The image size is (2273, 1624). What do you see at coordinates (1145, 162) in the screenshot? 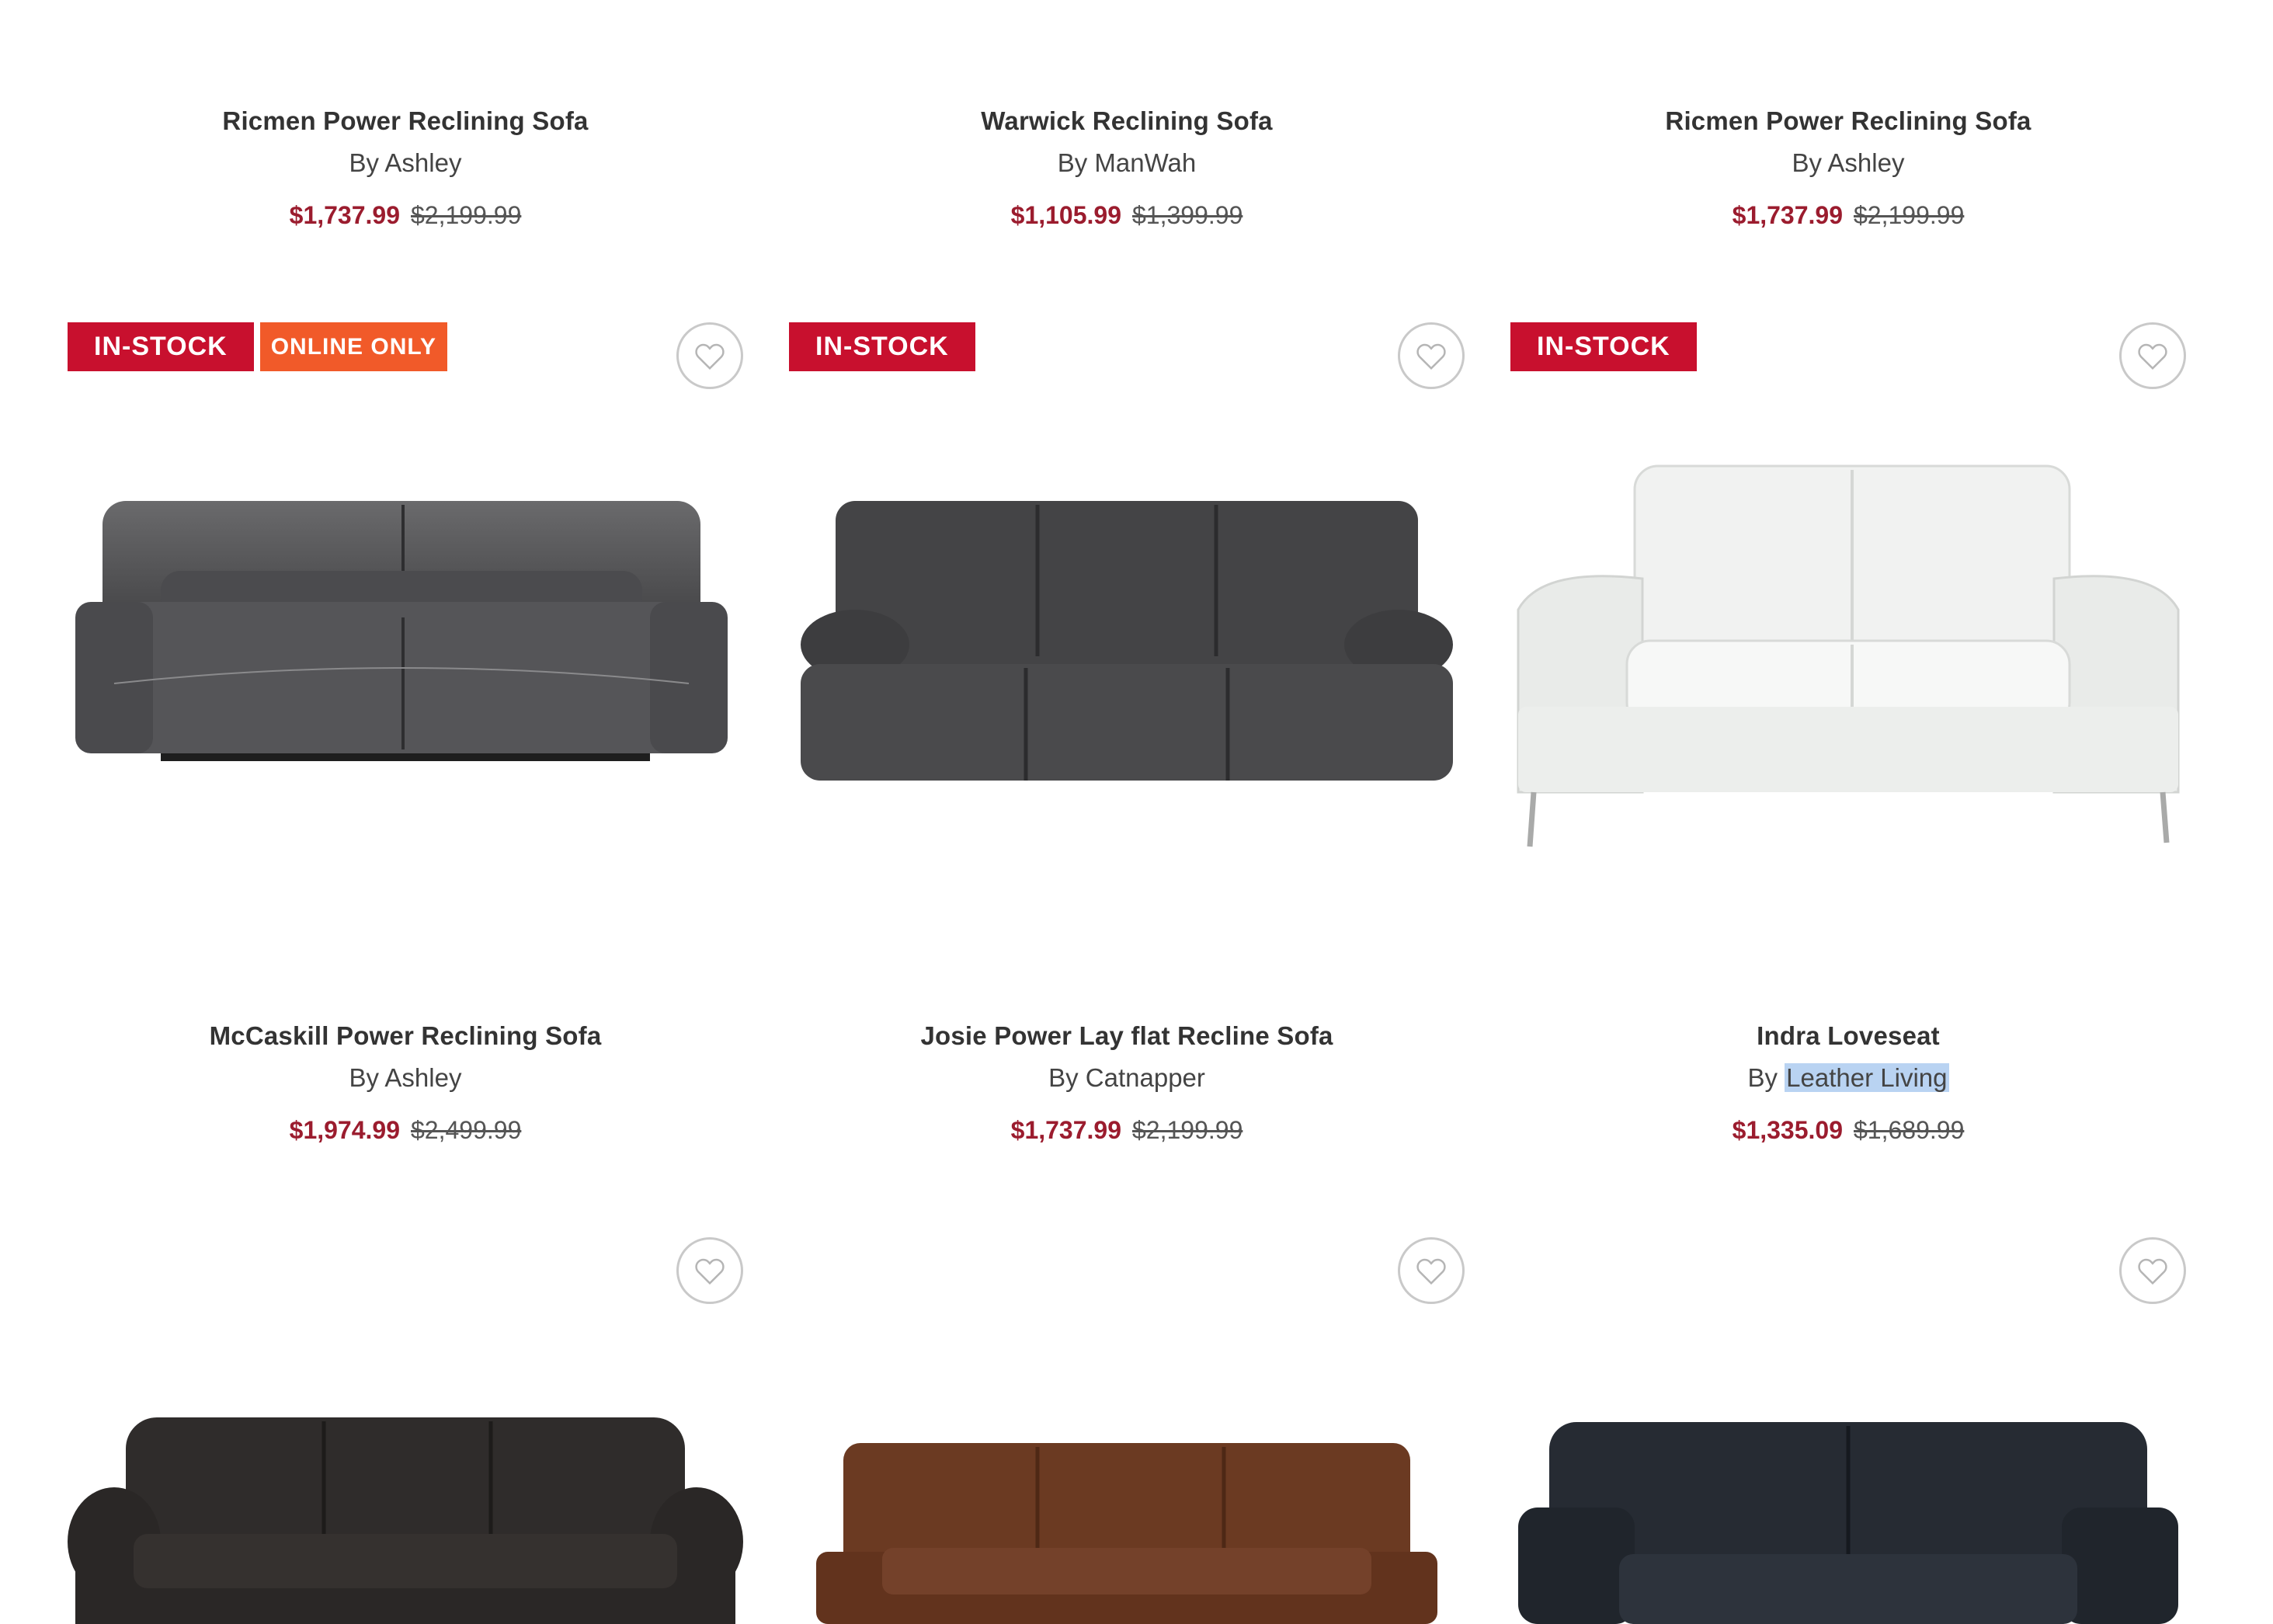
I see `brand-link: ManWah` at bounding box center [1145, 162].